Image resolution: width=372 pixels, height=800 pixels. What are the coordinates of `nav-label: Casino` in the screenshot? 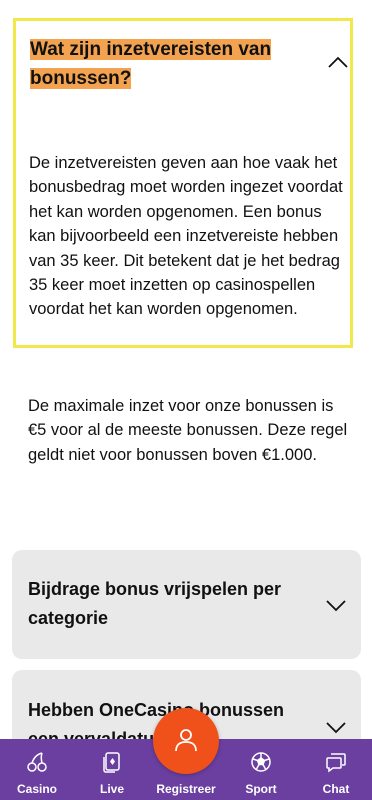 It's located at (36, 789).